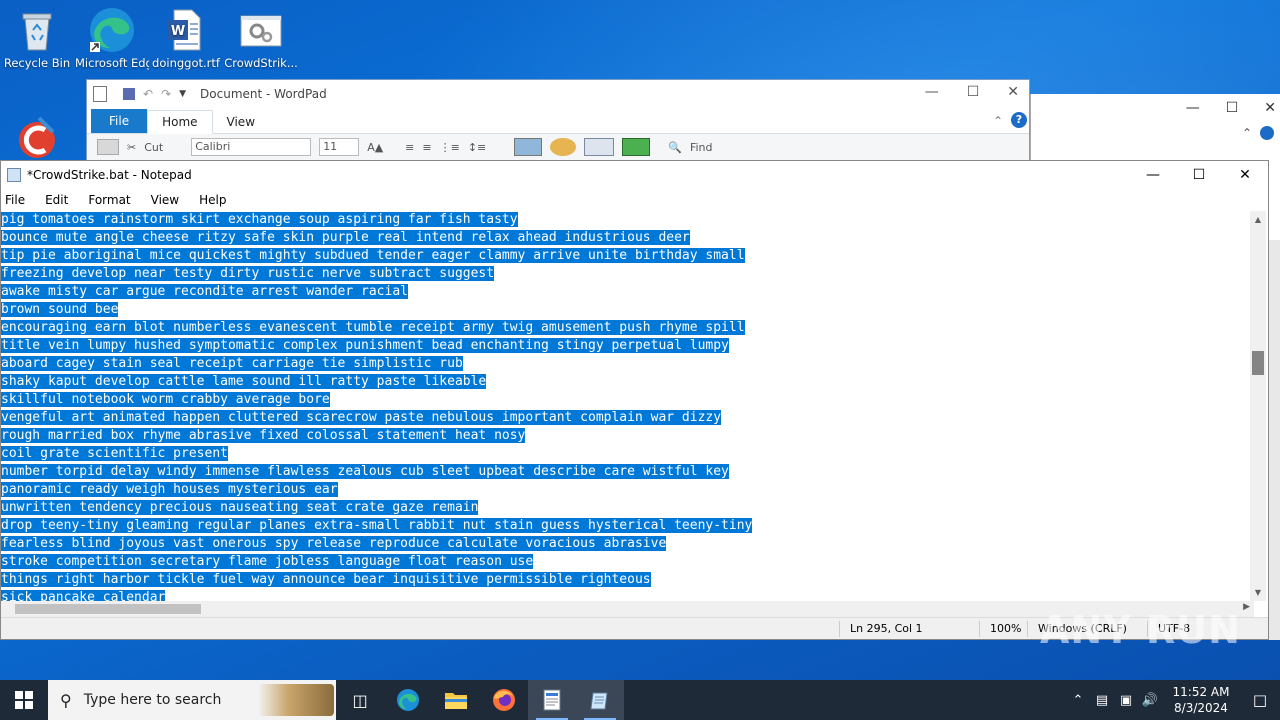 This screenshot has width=1280, height=720. Describe the element at coordinates (60, 309) in the screenshot. I see `text-line: brown sound bee` at that location.